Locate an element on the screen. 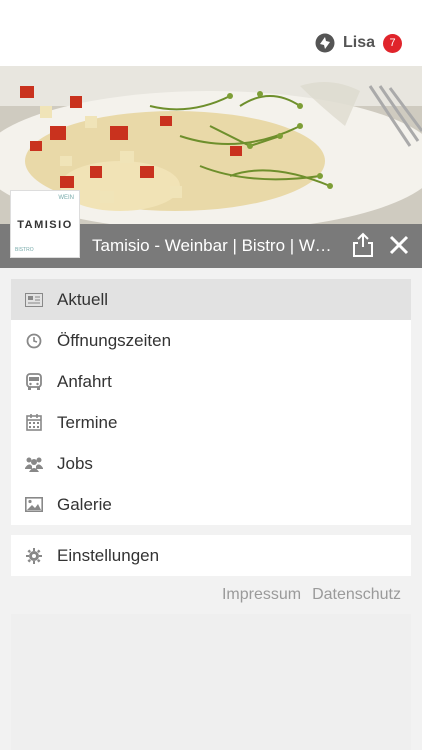 The width and height of the screenshot is (422, 750). share-icon is located at coordinates (363, 245).